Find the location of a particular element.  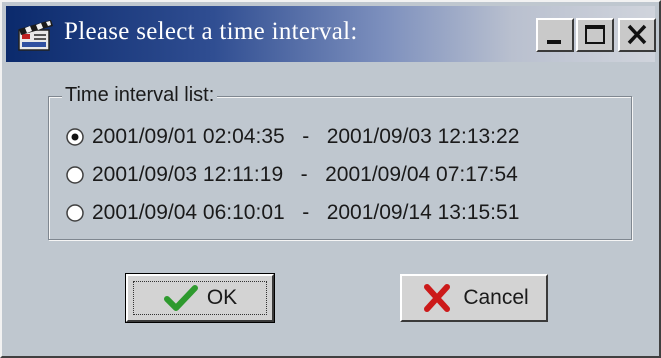

red-x-icon is located at coordinates (437, 298).